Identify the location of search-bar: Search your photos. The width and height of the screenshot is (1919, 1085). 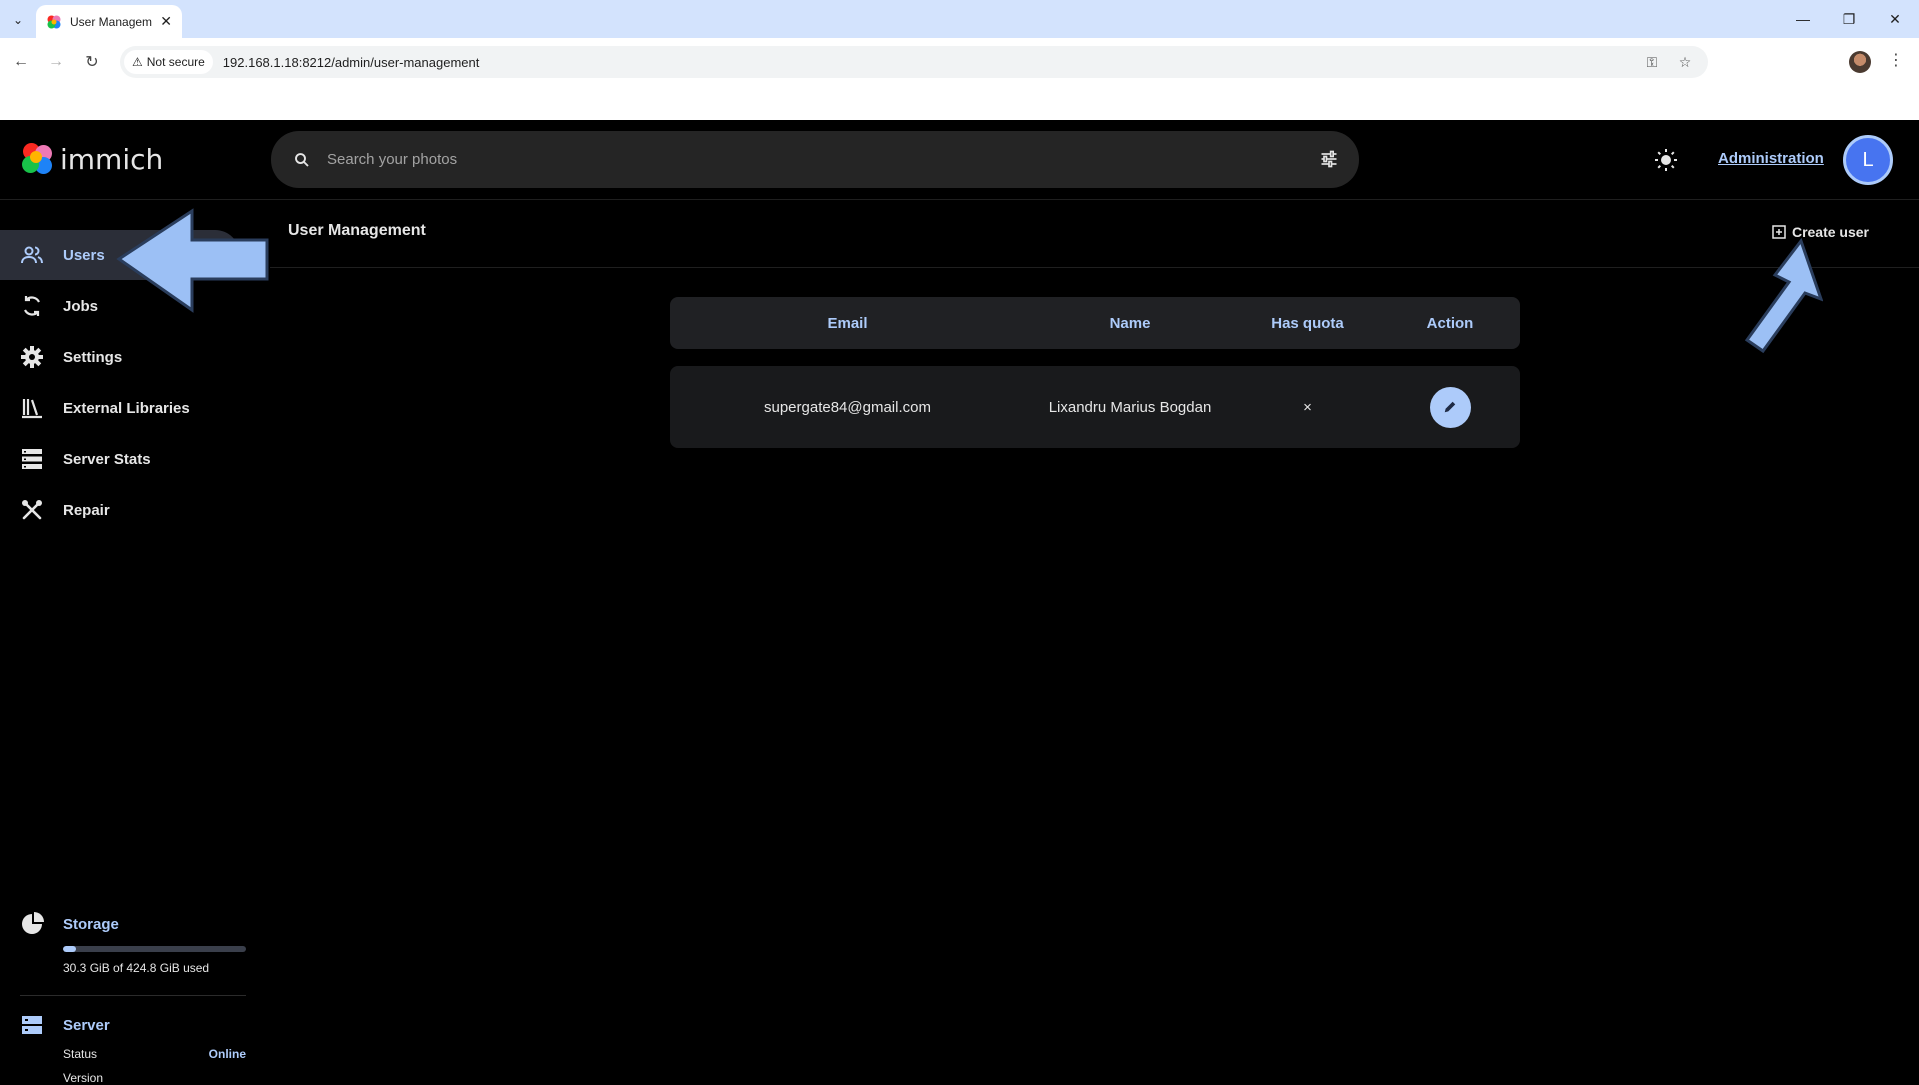
(815, 159).